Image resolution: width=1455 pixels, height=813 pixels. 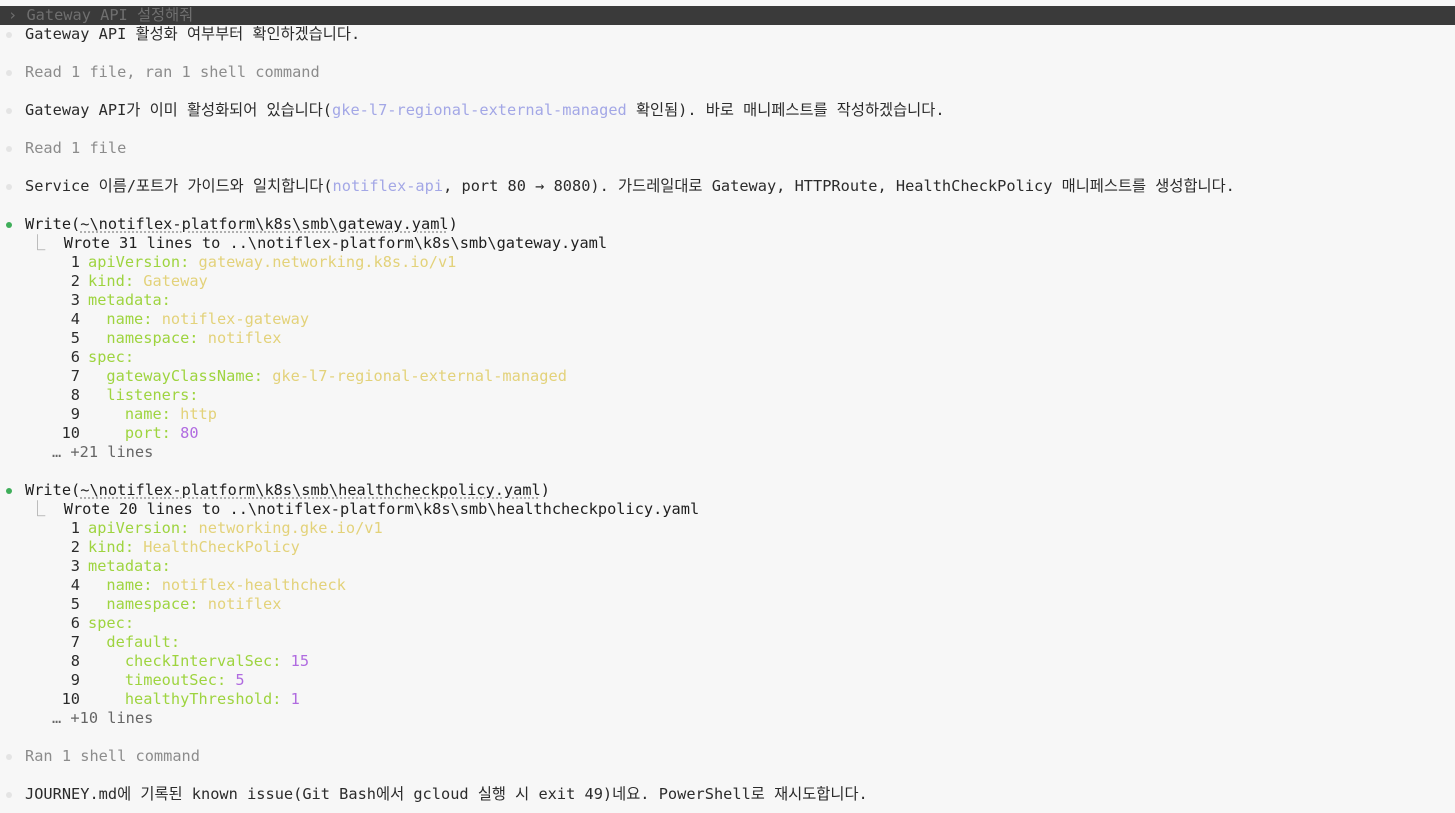 What do you see at coordinates (102, 452) in the screenshot?
I see `expand-more-lines: … +21 lines` at bounding box center [102, 452].